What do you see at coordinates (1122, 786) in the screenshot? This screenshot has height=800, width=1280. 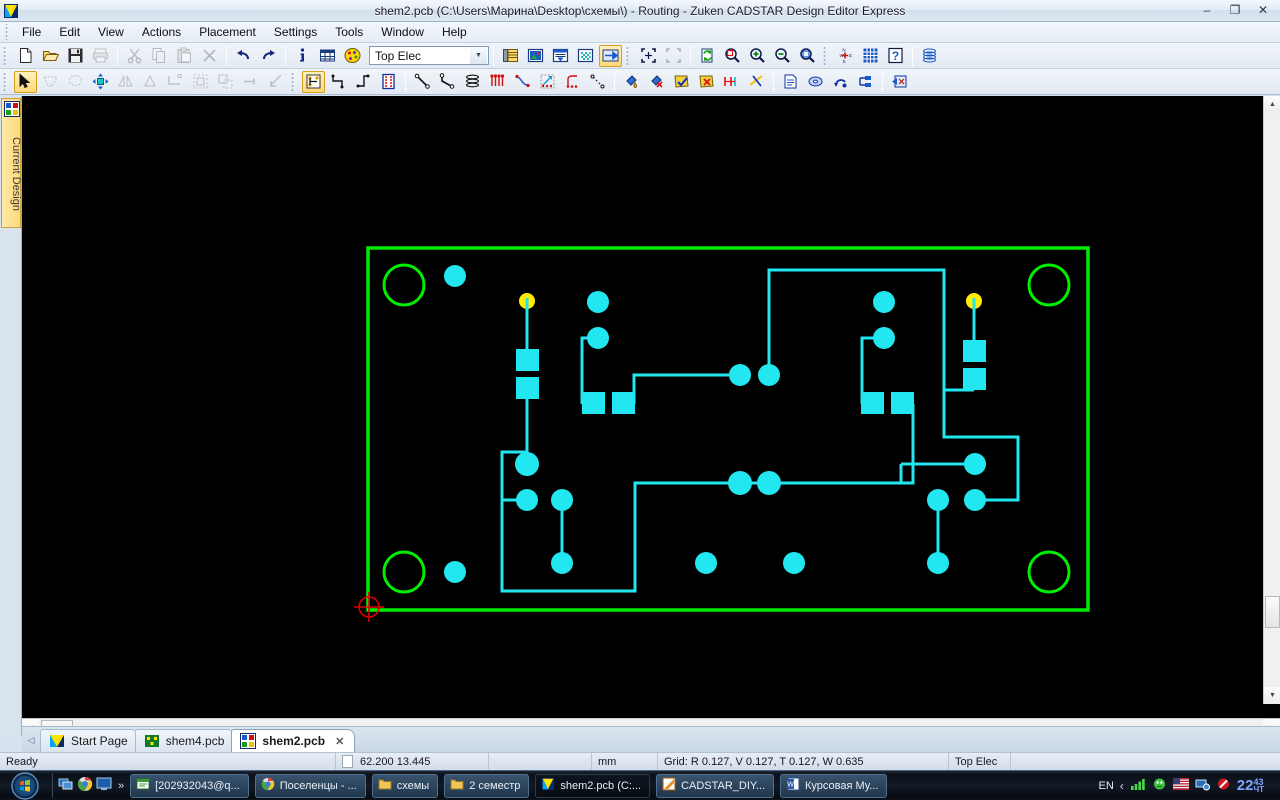 I see `tray-expand-chevron-icon: ‹` at bounding box center [1122, 786].